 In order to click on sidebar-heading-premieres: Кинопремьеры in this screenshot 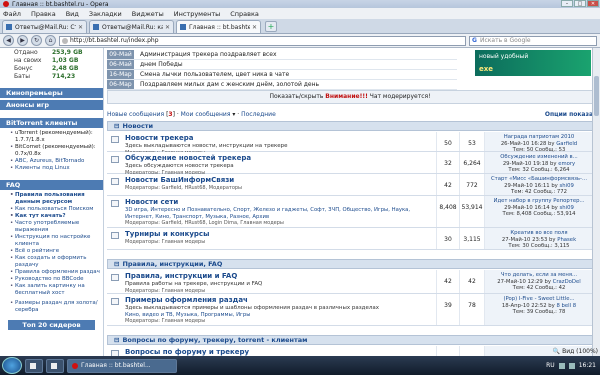, I will do `click(51, 93)`.